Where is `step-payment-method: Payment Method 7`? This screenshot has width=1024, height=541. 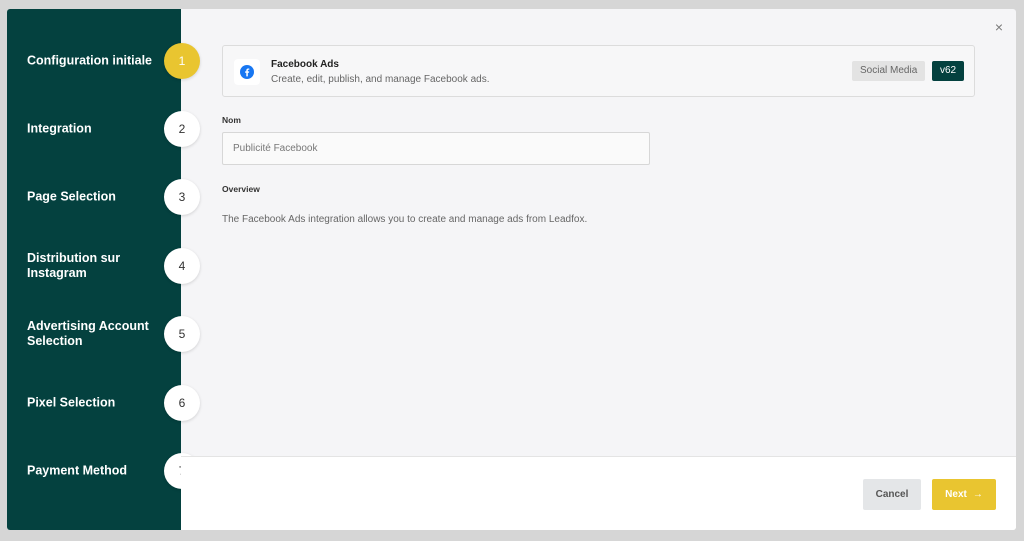 step-payment-method: Payment Method 7 is located at coordinates (103, 471).